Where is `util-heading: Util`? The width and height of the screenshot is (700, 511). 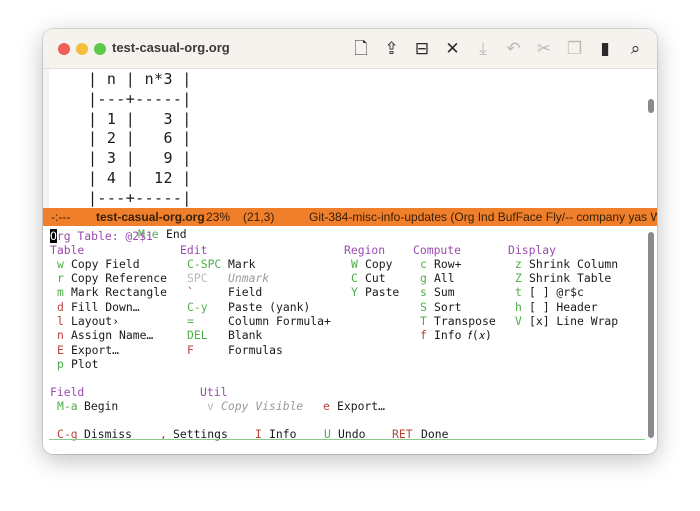 util-heading: Util is located at coordinates (214, 392).